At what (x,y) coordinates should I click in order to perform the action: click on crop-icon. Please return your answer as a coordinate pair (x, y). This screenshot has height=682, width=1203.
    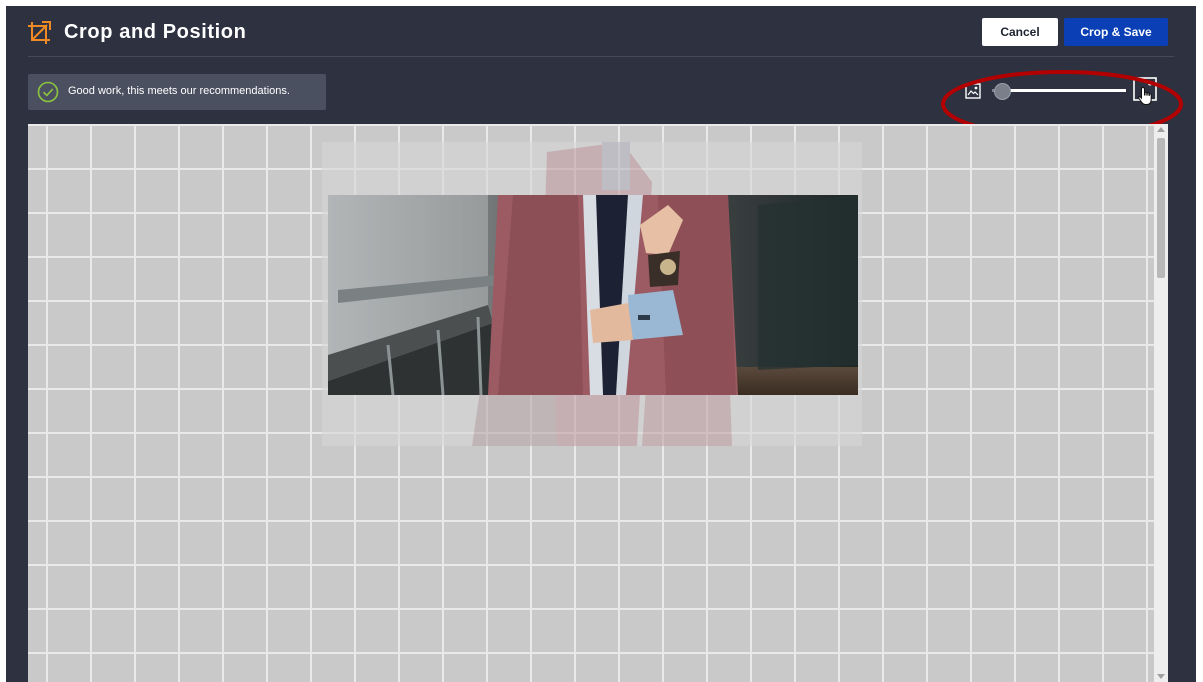
    Looking at the image, I should click on (39, 32).